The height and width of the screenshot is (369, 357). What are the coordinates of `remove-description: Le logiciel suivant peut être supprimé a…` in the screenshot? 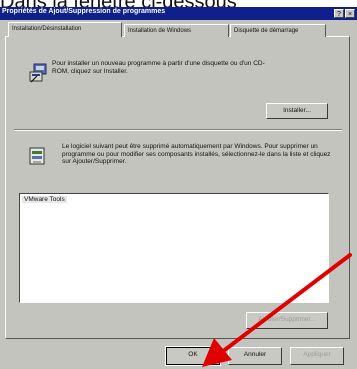 It's located at (196, 154).